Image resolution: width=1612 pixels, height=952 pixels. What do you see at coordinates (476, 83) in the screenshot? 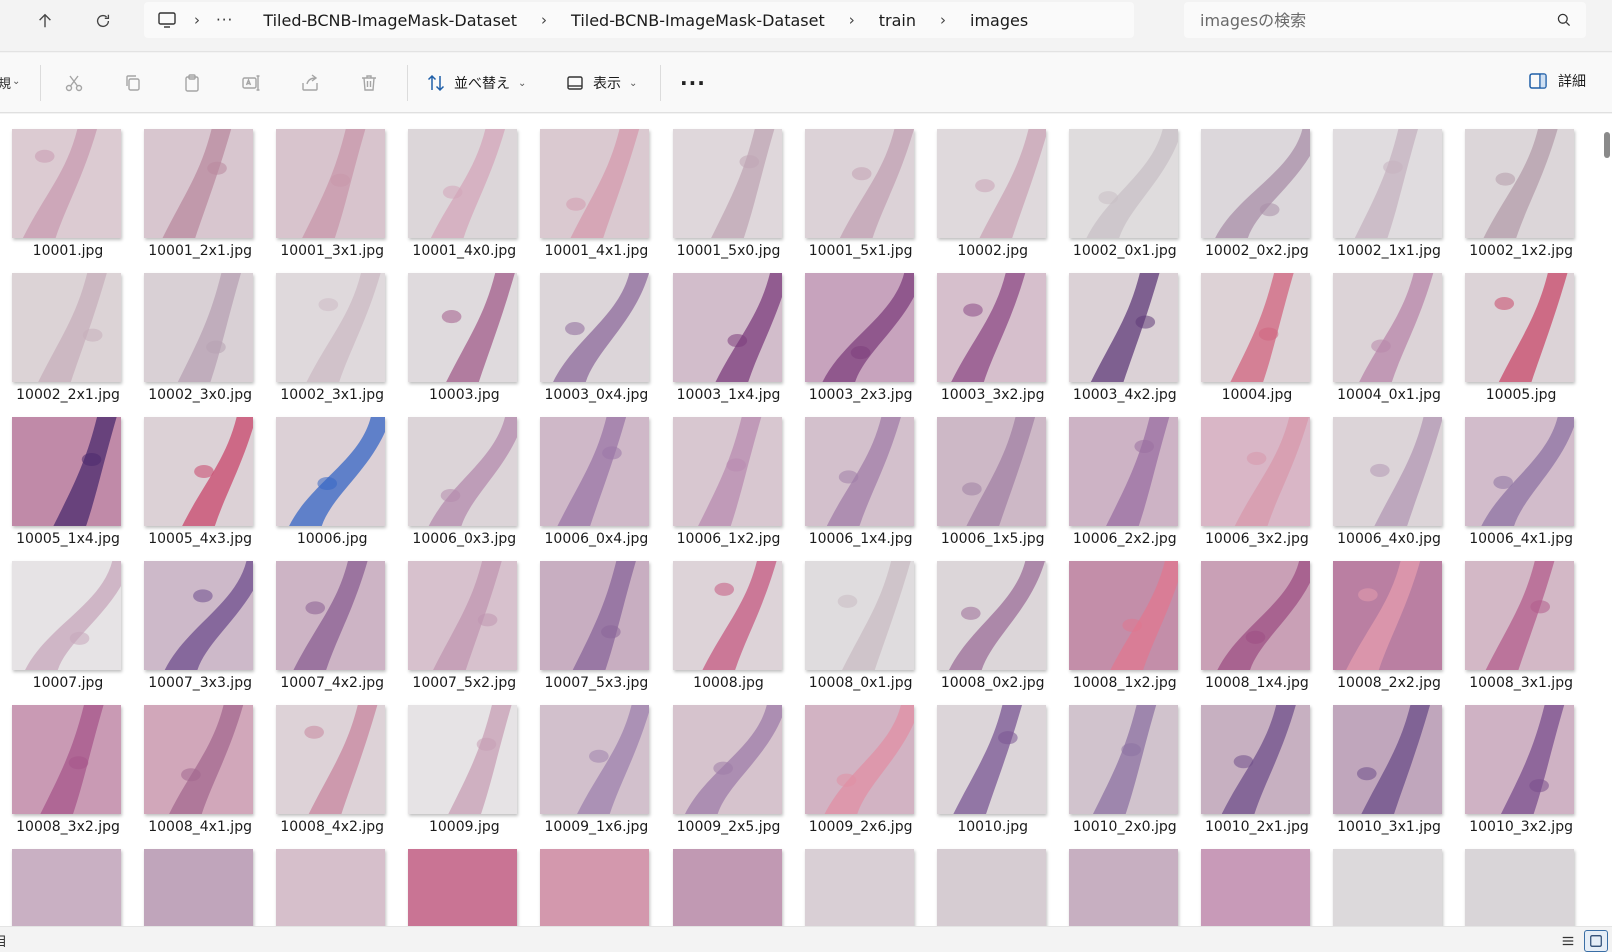
I see `sort-button: 並べ替え ⌄` at bounding box center [476, 83].